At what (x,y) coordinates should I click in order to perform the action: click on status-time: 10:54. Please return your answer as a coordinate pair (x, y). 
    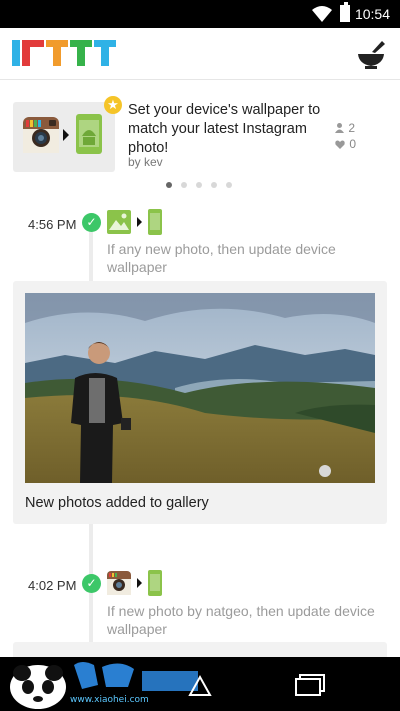
    Looking at the image, I should click on (372, 14).